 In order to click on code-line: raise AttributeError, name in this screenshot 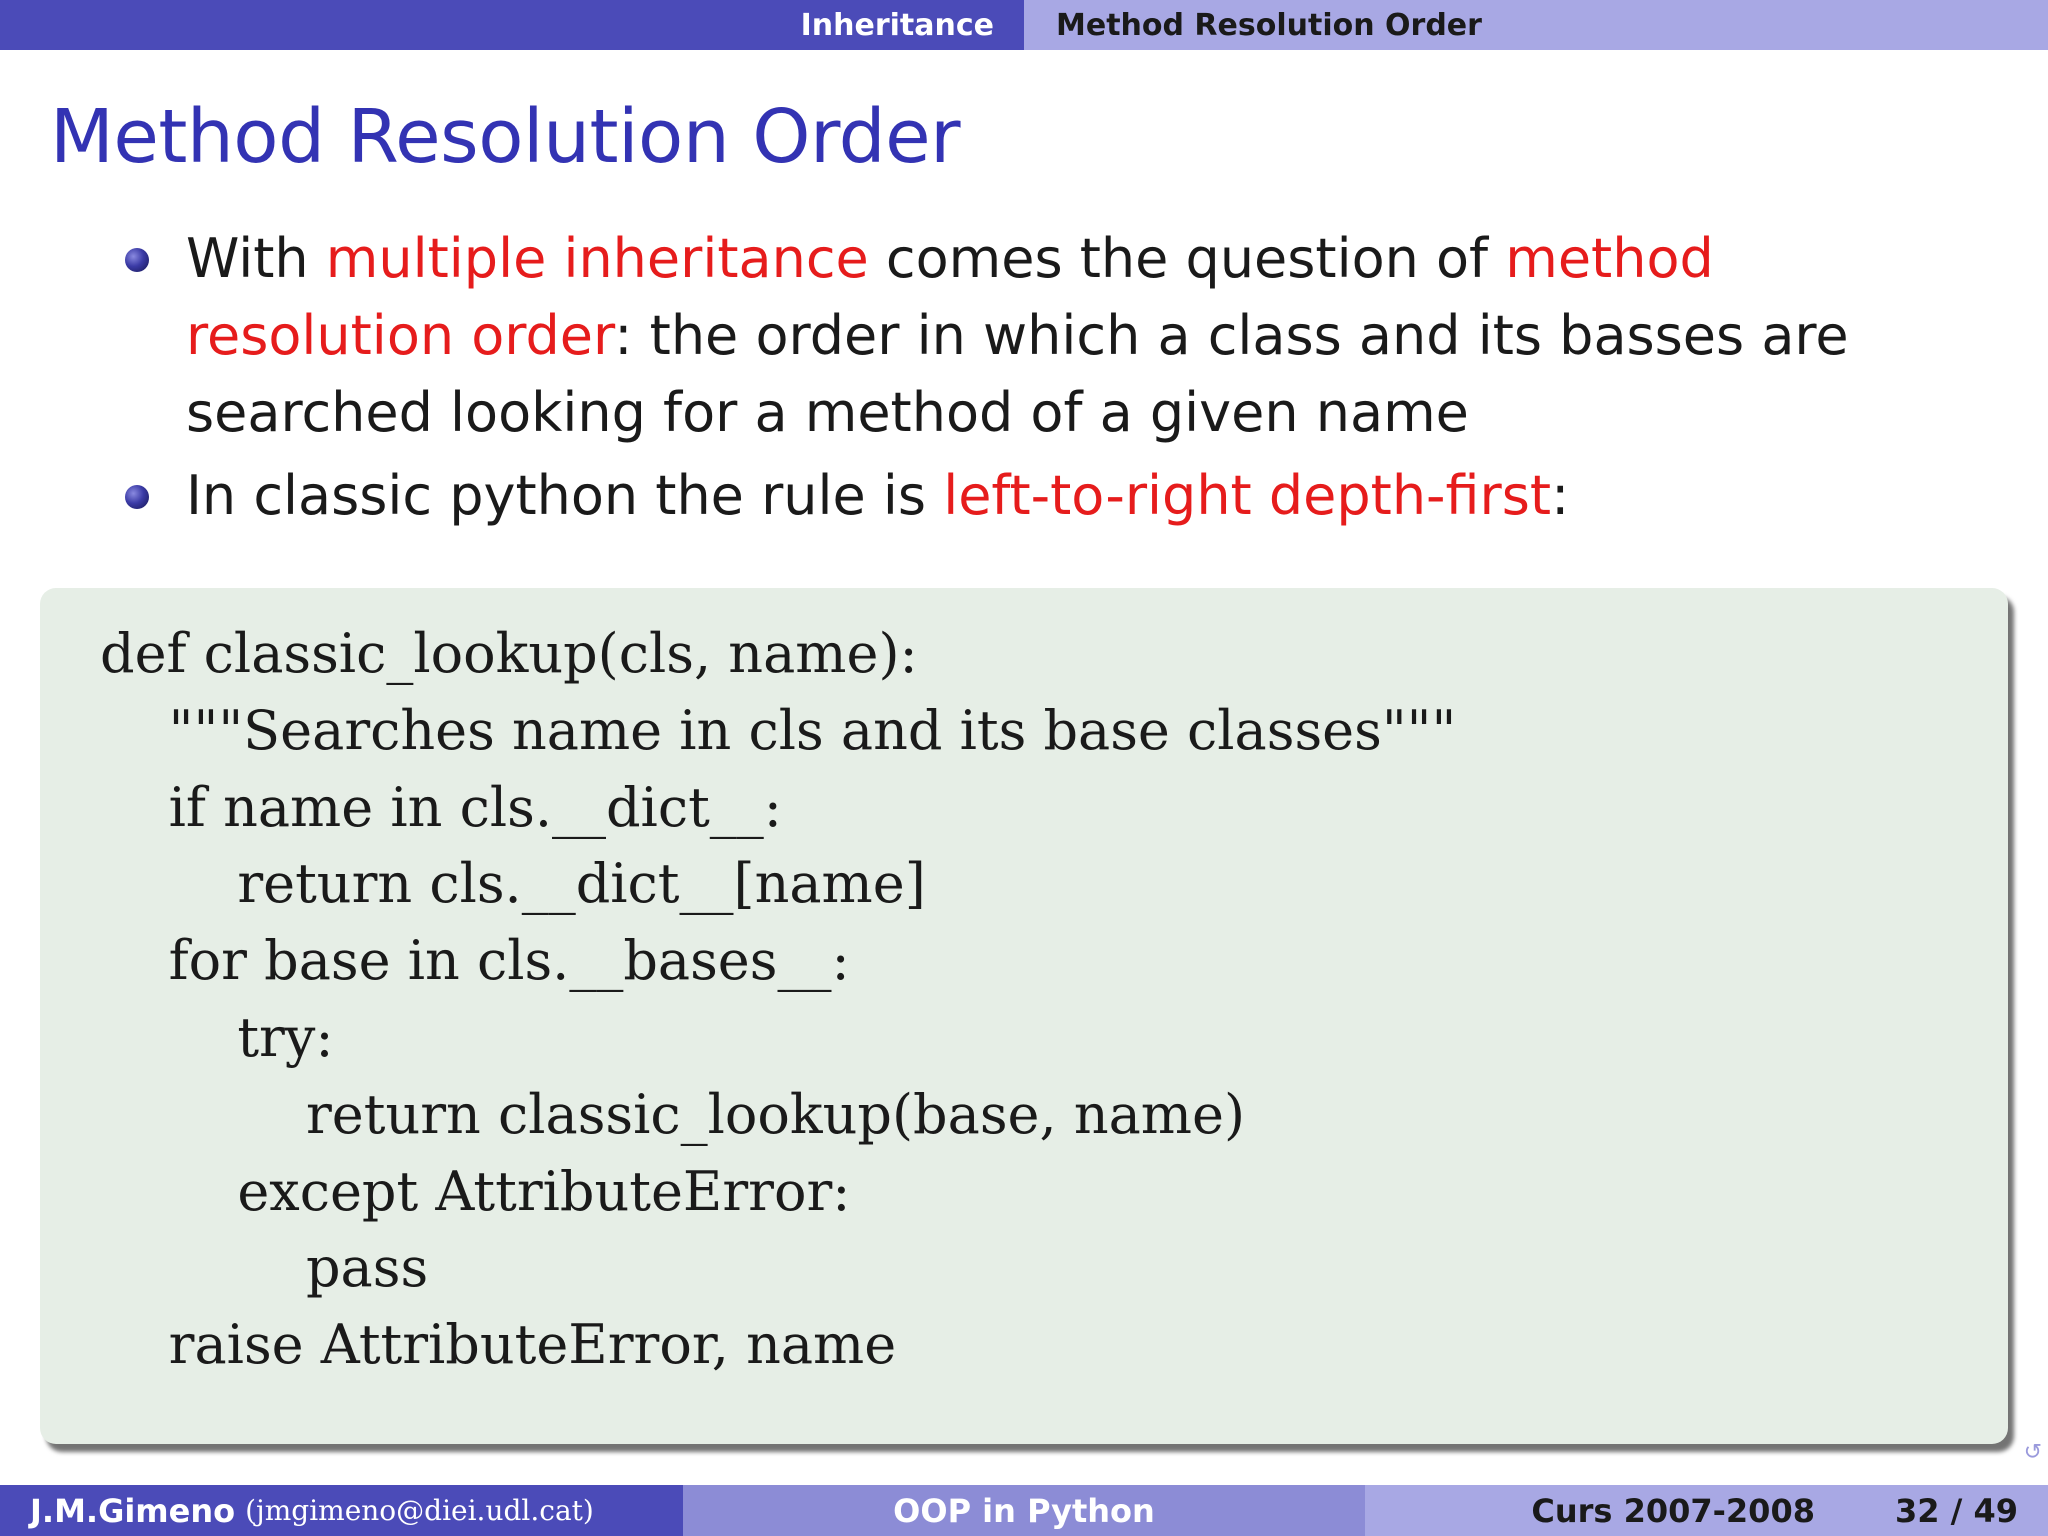, I will do `click(498, 1345)`.